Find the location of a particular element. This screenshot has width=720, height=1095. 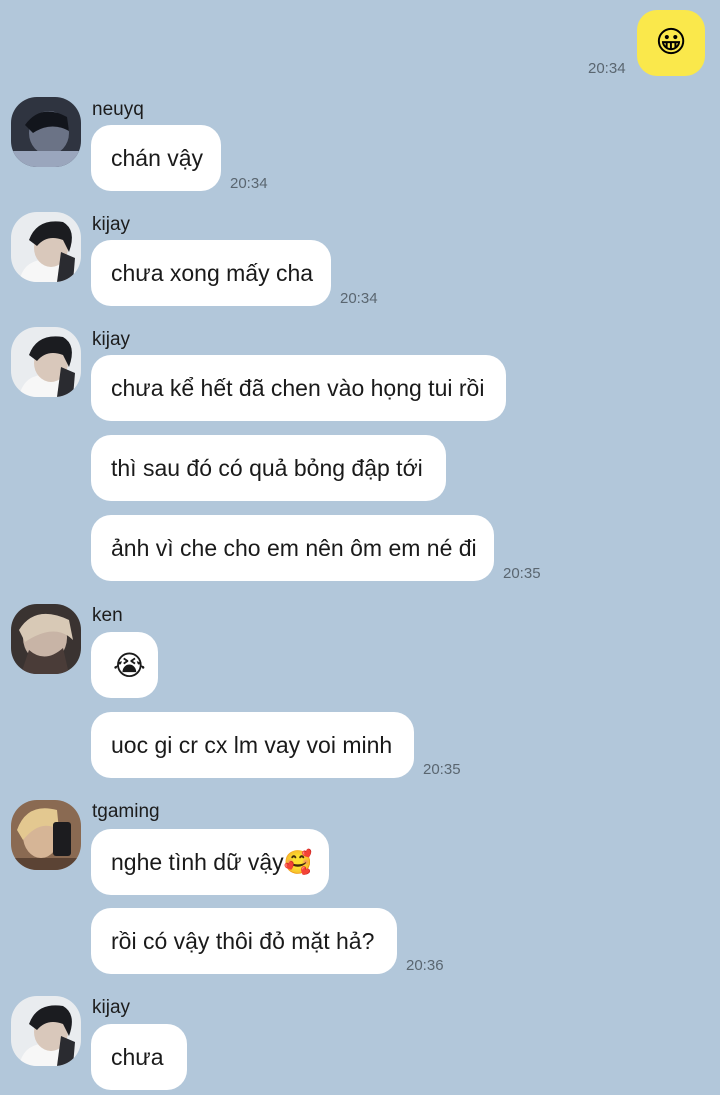

outgoing-message-bubble: 😀 is located at coordinates (671, 43).